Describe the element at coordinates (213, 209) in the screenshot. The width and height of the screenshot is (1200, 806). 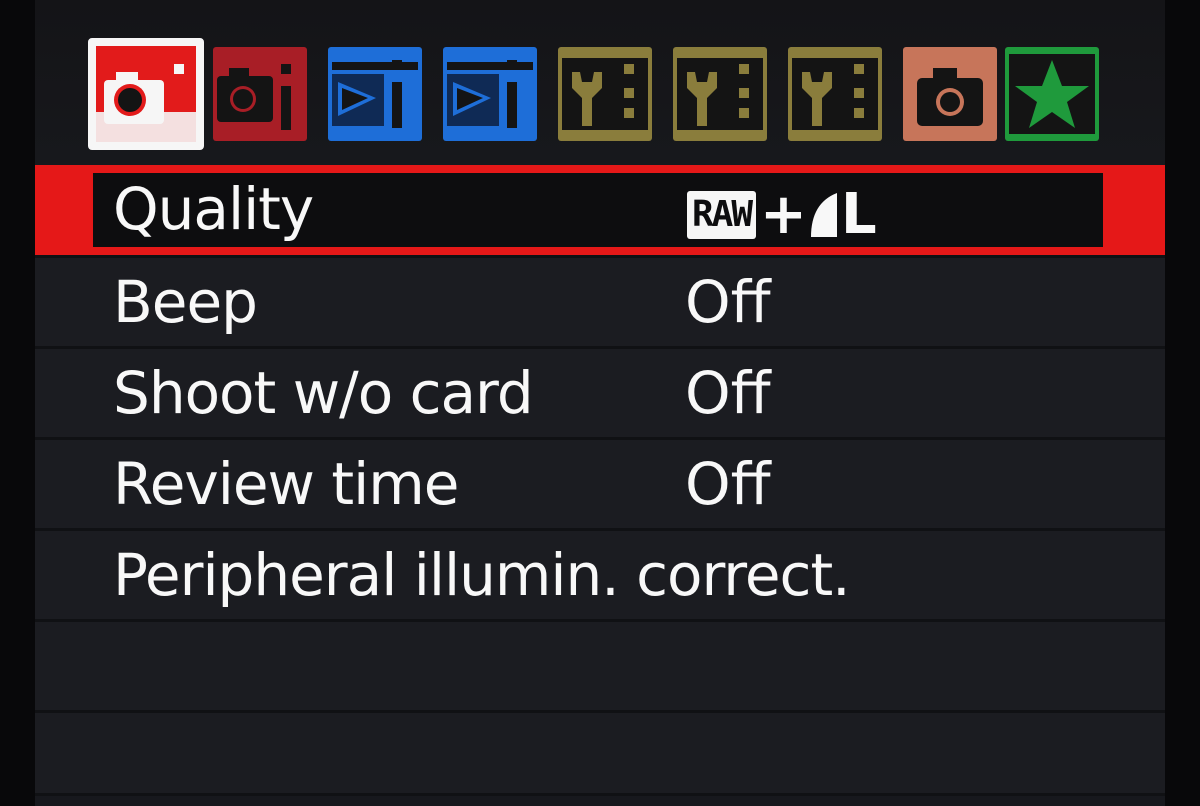
I see `menu-item-label: Quality` at that location.